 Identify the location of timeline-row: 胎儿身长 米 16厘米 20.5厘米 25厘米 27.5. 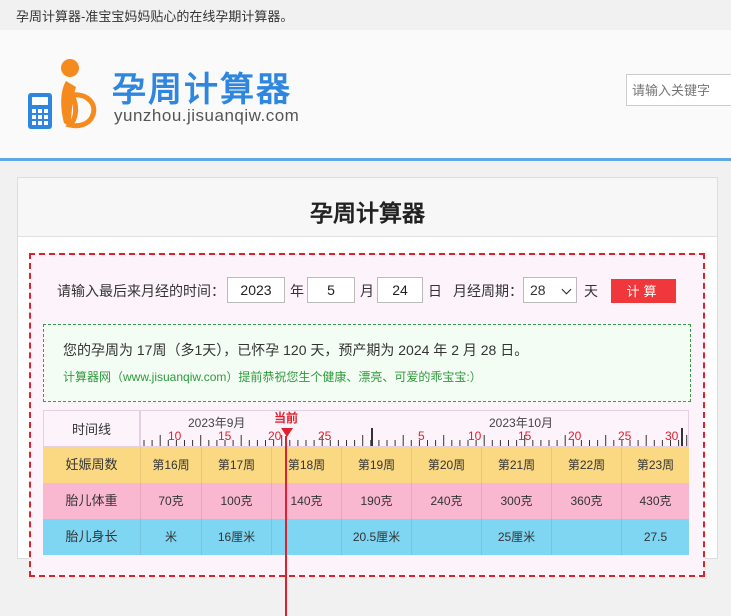
(366, 537).